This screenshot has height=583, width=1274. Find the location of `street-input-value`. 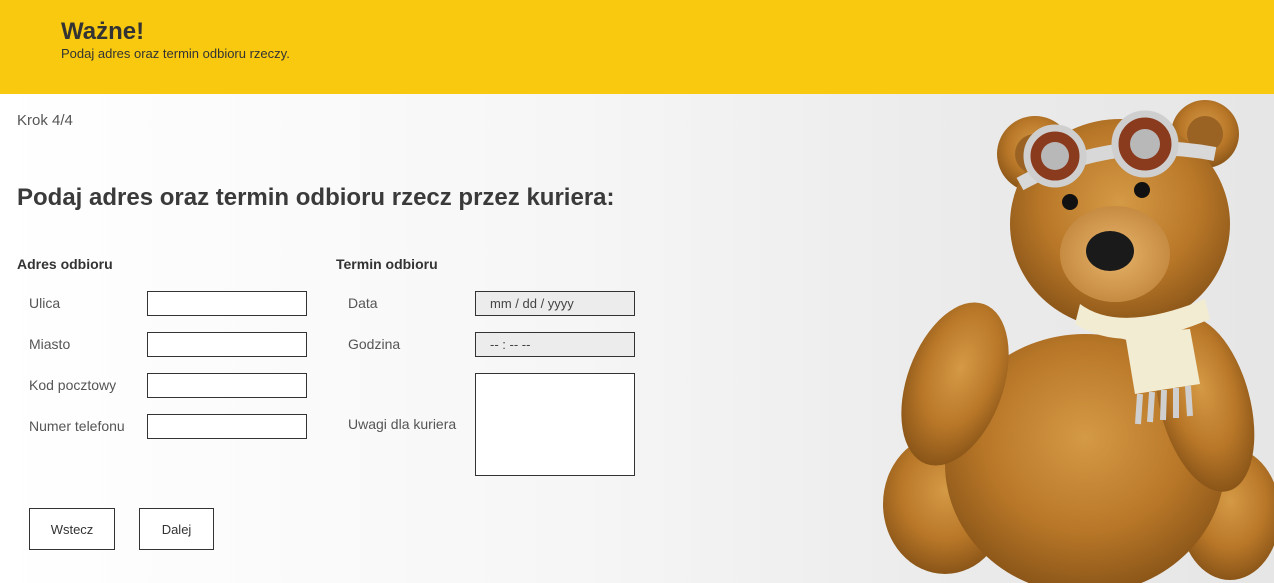

street-input-value is located at coordinates (227, 303).